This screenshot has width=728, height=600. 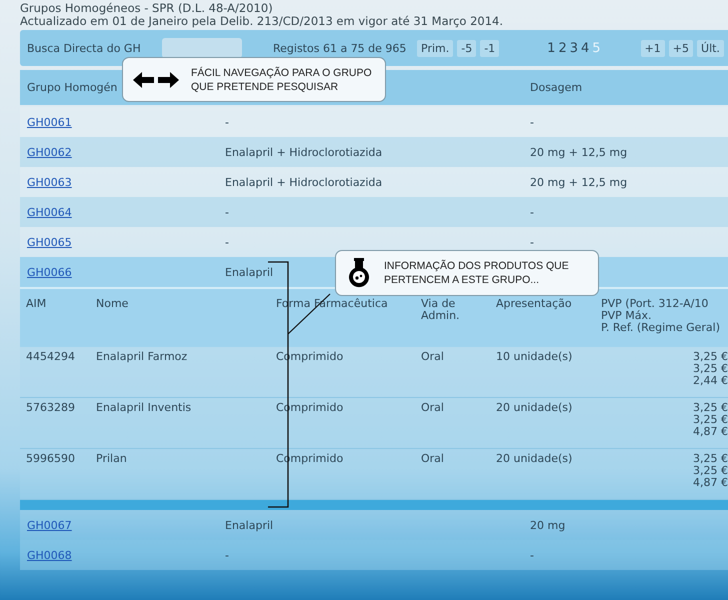 I want to click on page-link: 4, so click(x=585, y=48).